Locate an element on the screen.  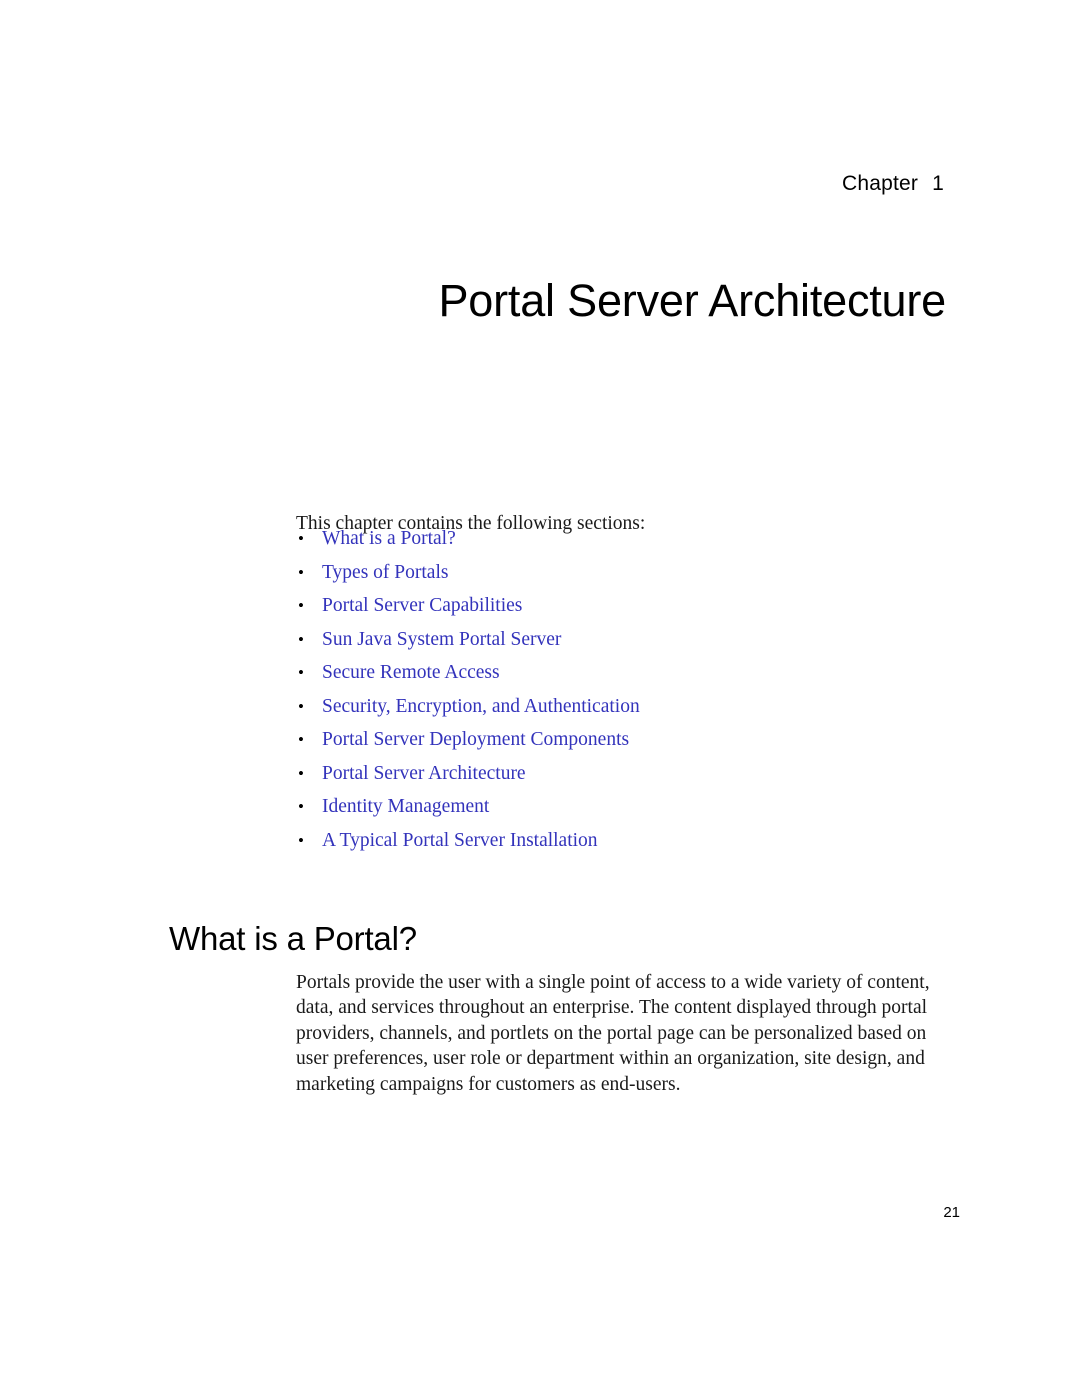
toc-link: Portal Server Architecture is located at coordinates (424, 773).